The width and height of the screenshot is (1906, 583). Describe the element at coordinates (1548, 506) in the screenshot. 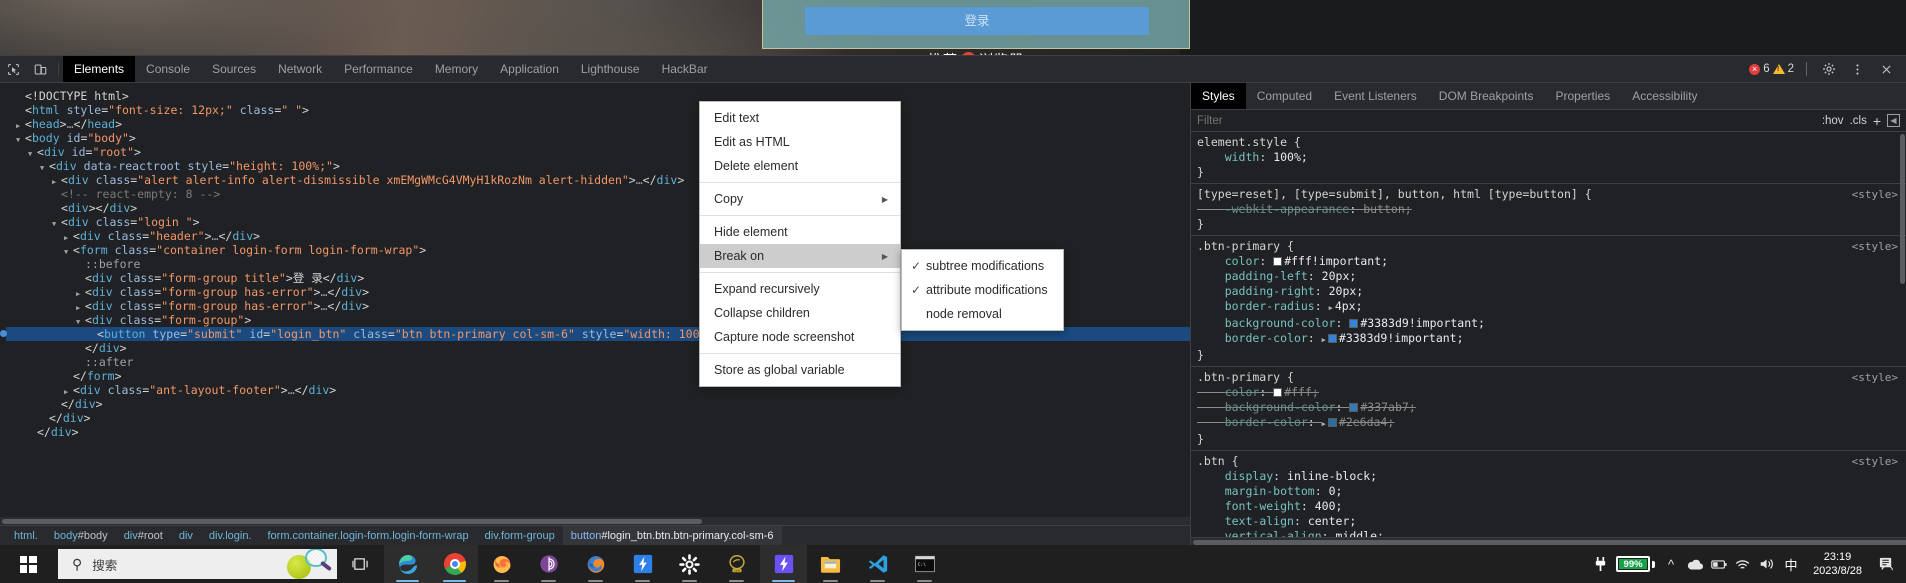

I see `style-declaration: font-weight: 400;` at that location.